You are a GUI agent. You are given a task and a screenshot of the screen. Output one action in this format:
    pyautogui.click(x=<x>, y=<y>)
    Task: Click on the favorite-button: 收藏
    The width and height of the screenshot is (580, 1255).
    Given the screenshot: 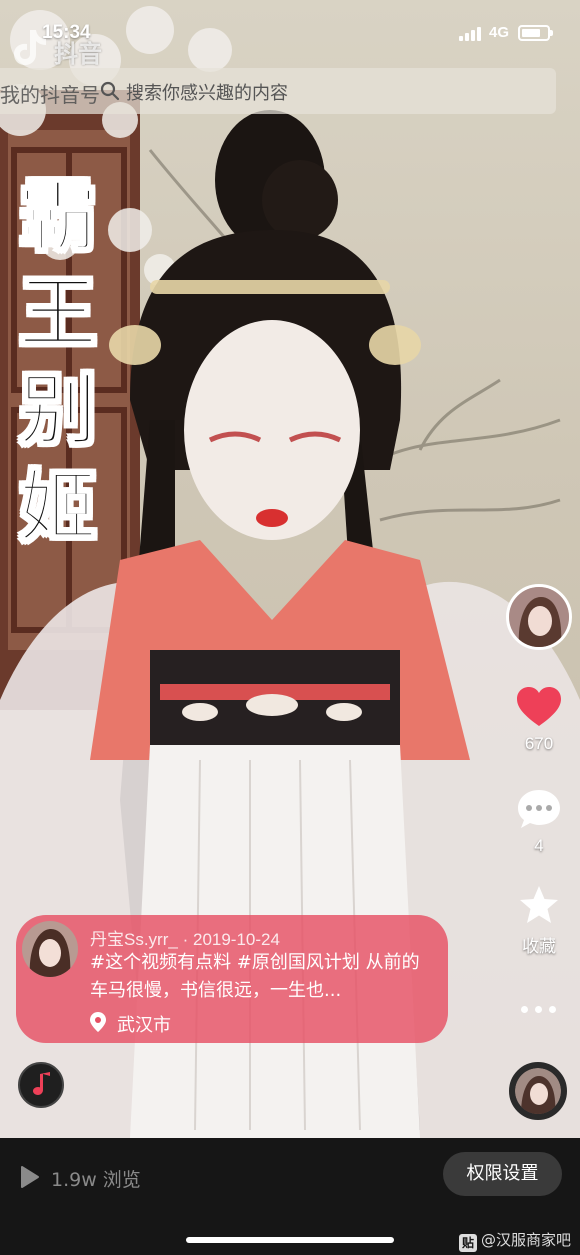 What is the action you would take?
    pyautogui.click(x=539, y=920)
    